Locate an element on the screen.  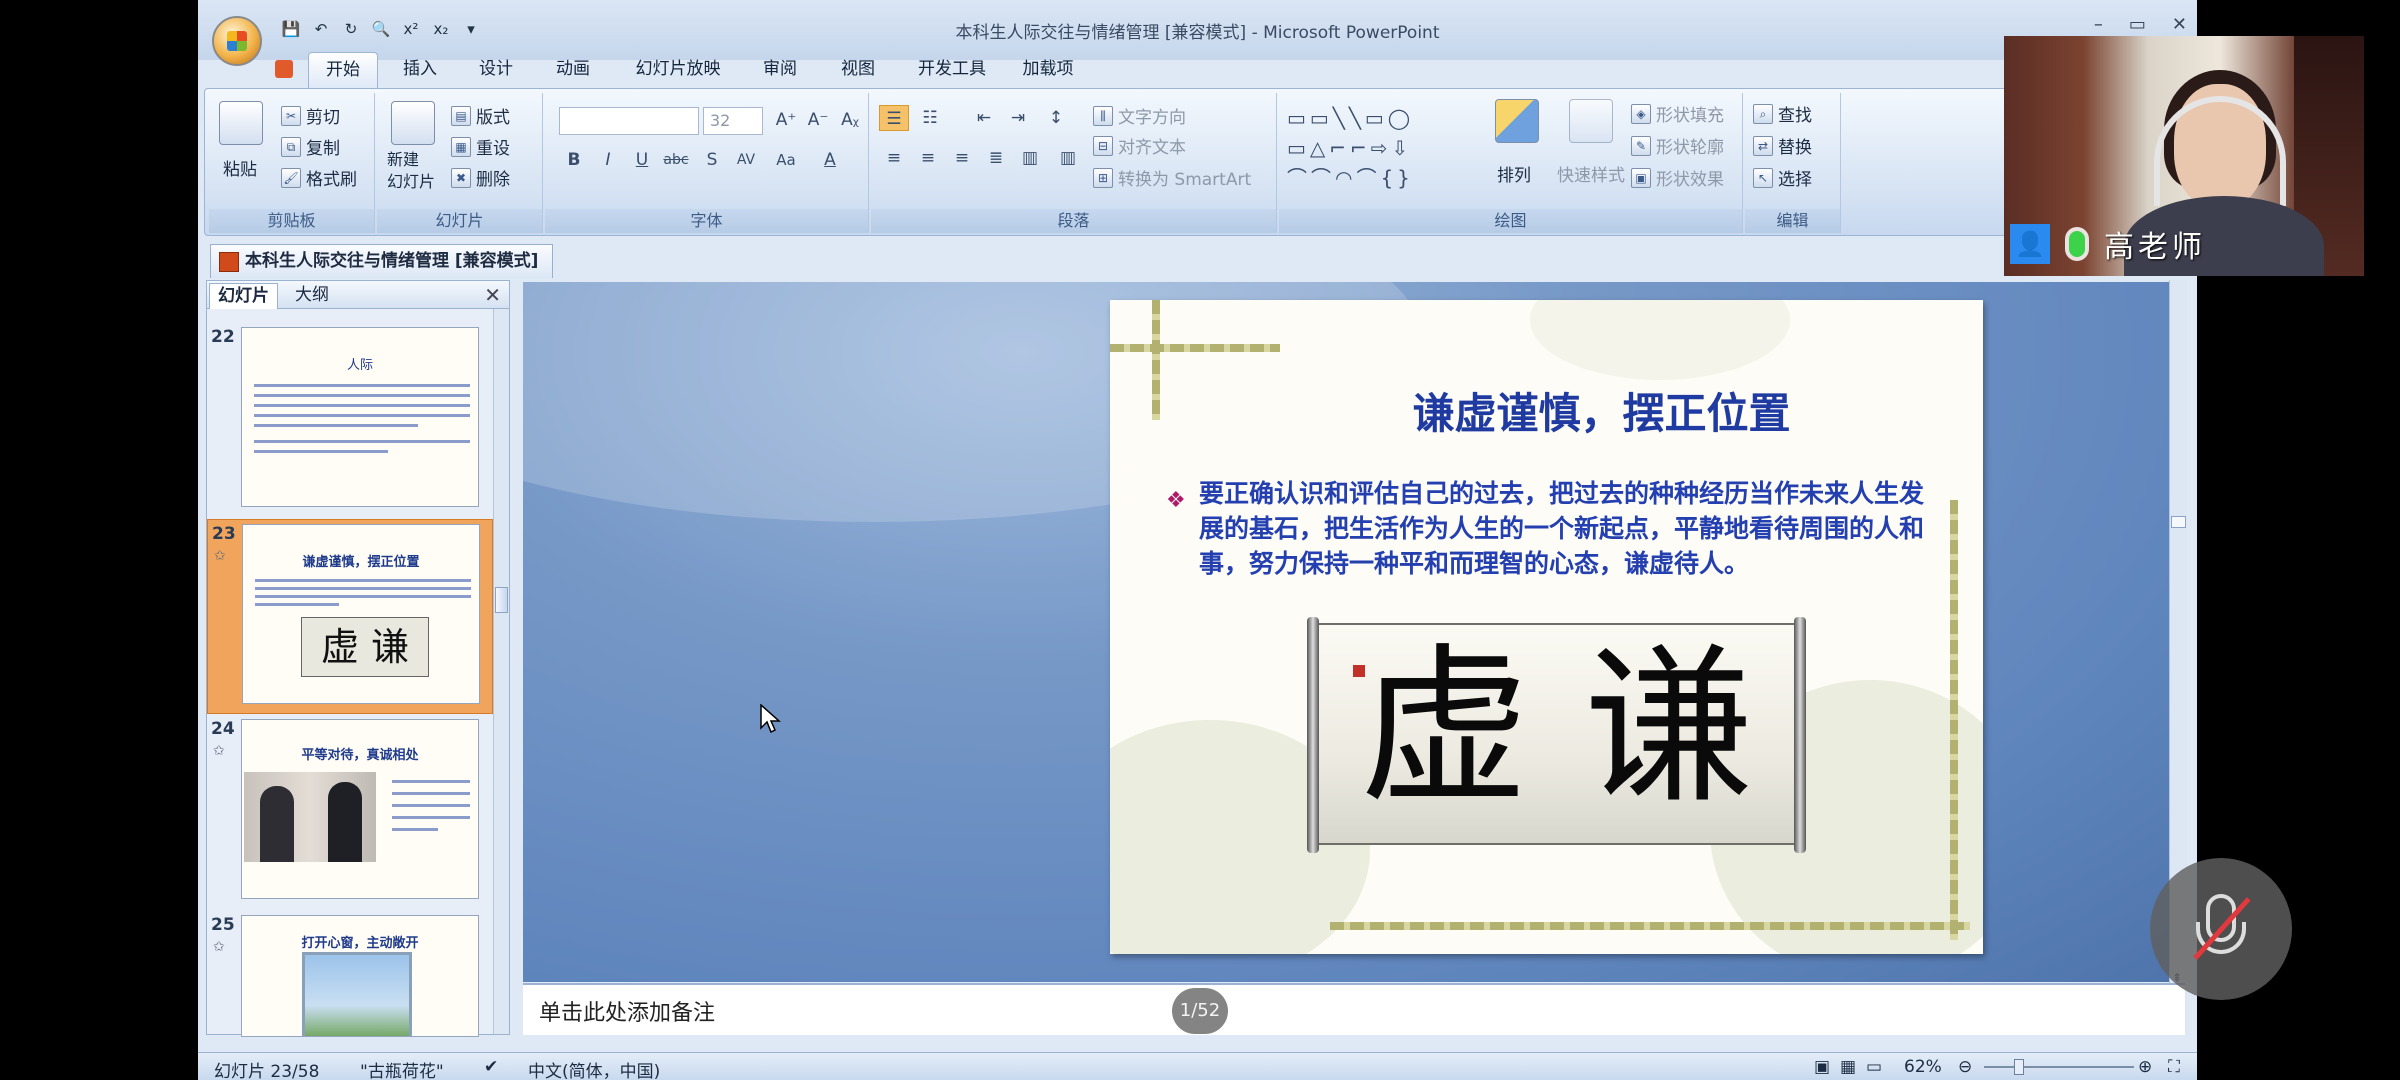
align-text-button: ⊟ 对齐文本 is located at coordinates (1139, 145).